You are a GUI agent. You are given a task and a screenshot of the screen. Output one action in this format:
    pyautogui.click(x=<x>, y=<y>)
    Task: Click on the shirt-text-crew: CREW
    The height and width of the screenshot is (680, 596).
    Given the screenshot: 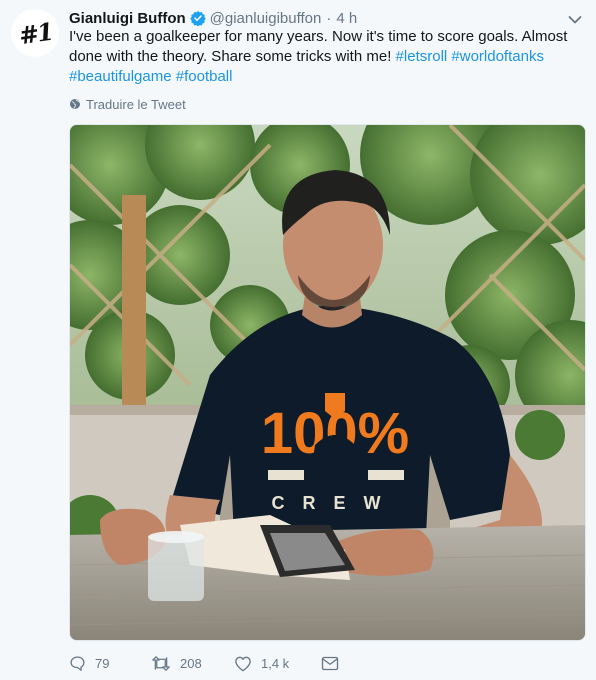 What is the action you would take?
    pyautogui.click(x=335, y=503)
    